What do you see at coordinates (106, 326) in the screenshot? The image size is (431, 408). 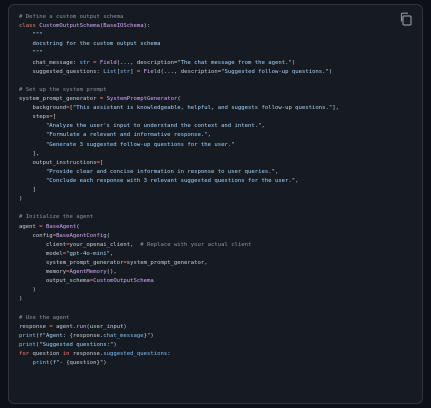 I see `code-token: (user_input)` at bounding box center [106, 326].